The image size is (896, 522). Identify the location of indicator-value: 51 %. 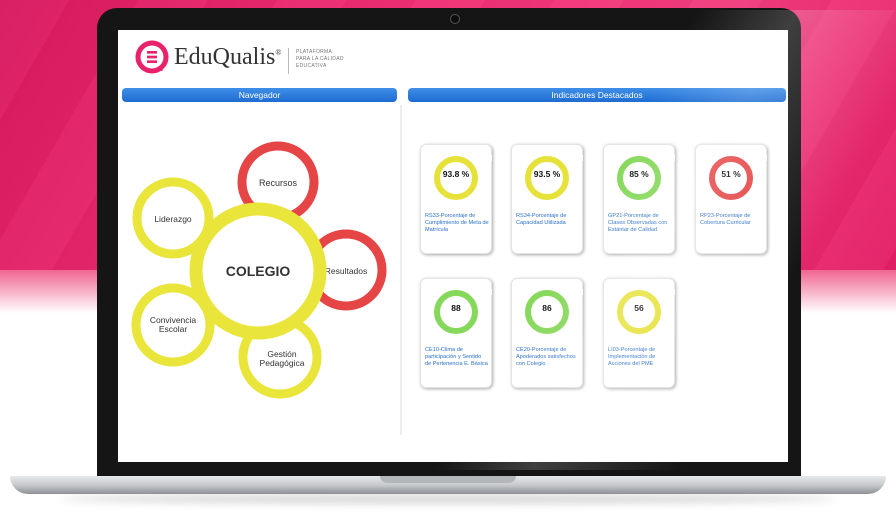
(731, 174).